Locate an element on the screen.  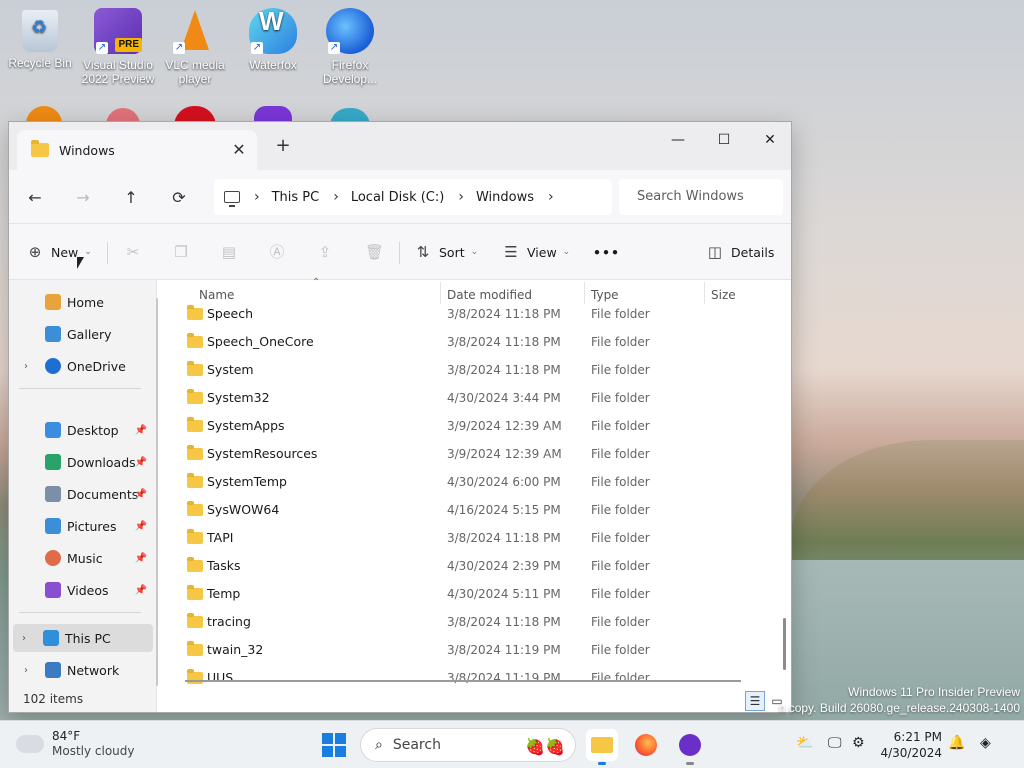
start-button is located at coordinates (334, 745).